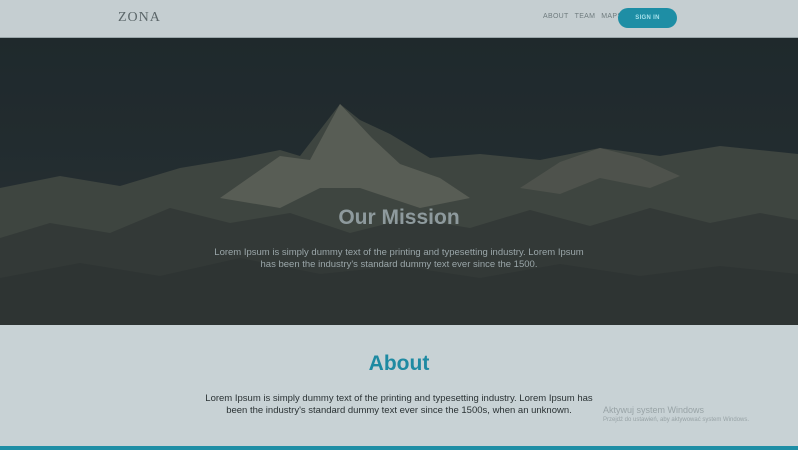 The image size is (798, 450). Describe the element at coordinates (399, 363) in the screenshot. I see `about-title: About` at that location.